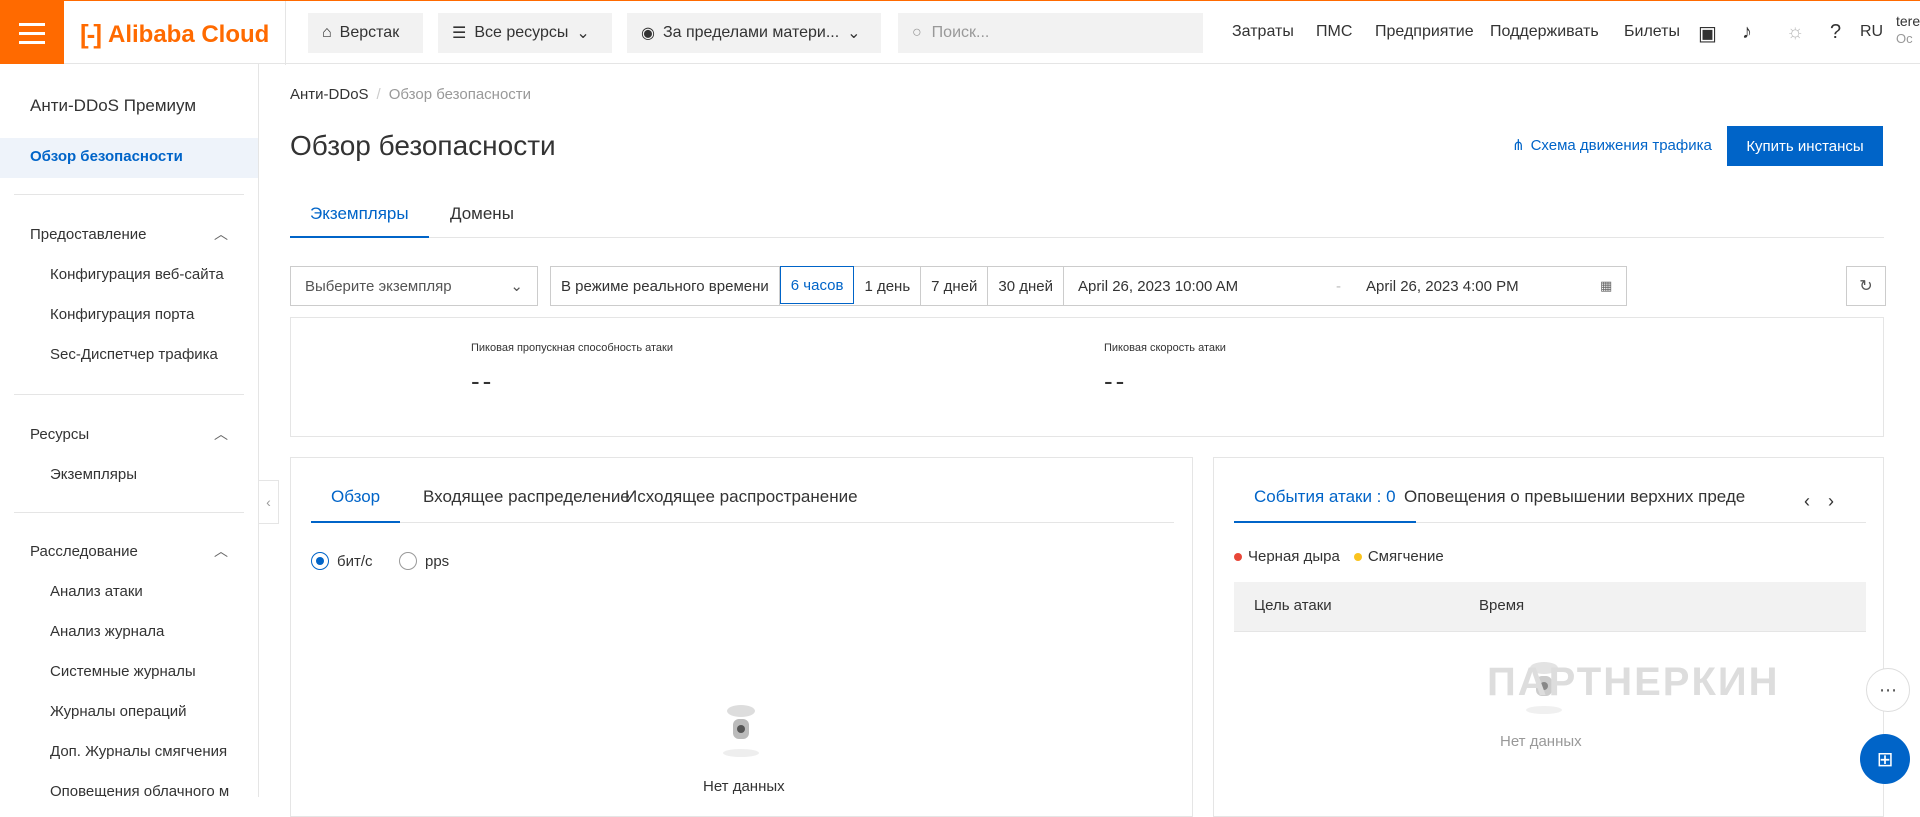 Image resolution: width=1920 pixels, height=817 pixels. Describe the element at coordinates (665, 286) in the screenshot. I see `realtime-button: В режиме реального времени` at that location.